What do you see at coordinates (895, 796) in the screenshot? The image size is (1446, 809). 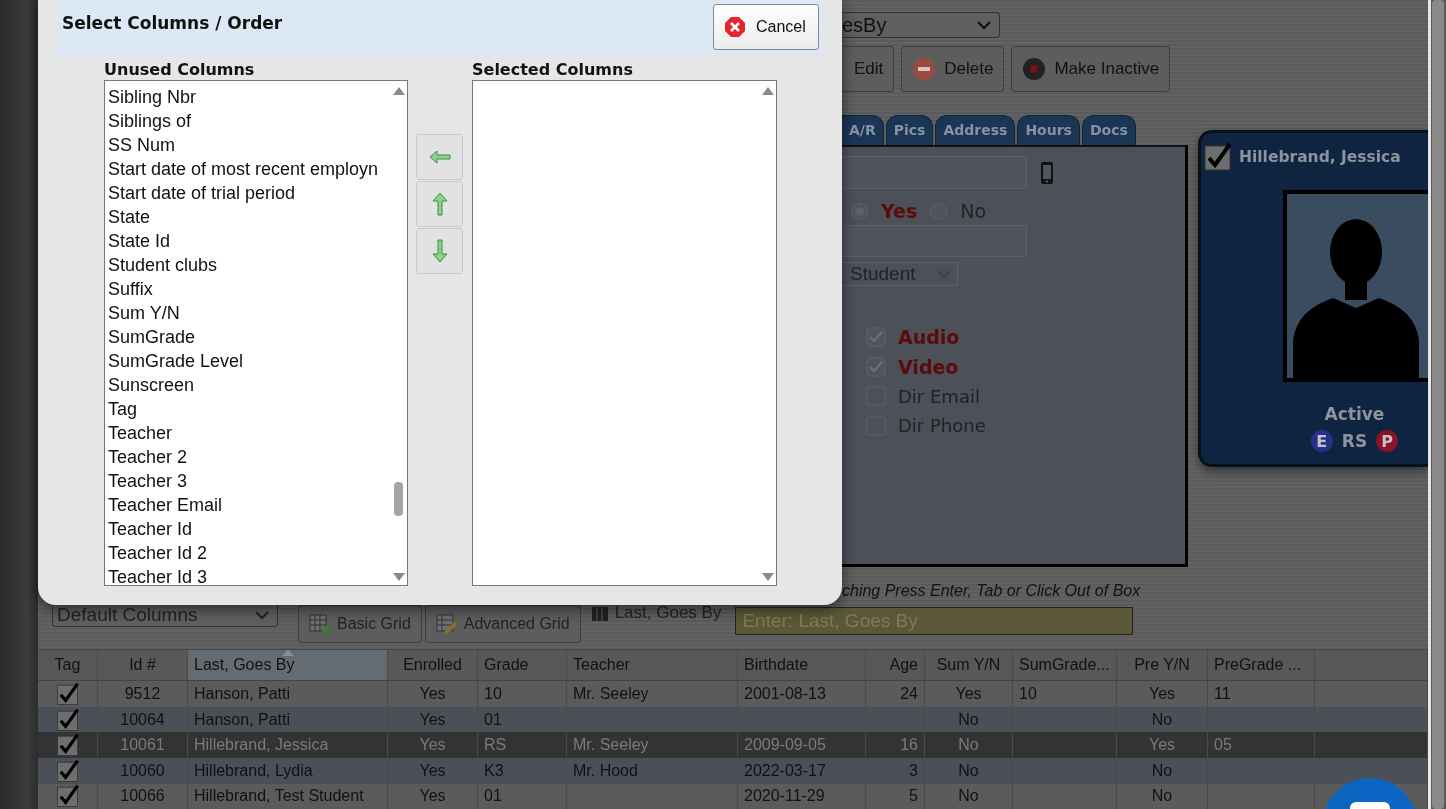 I see `table-cell: 5` at bounding box center [895, 796].